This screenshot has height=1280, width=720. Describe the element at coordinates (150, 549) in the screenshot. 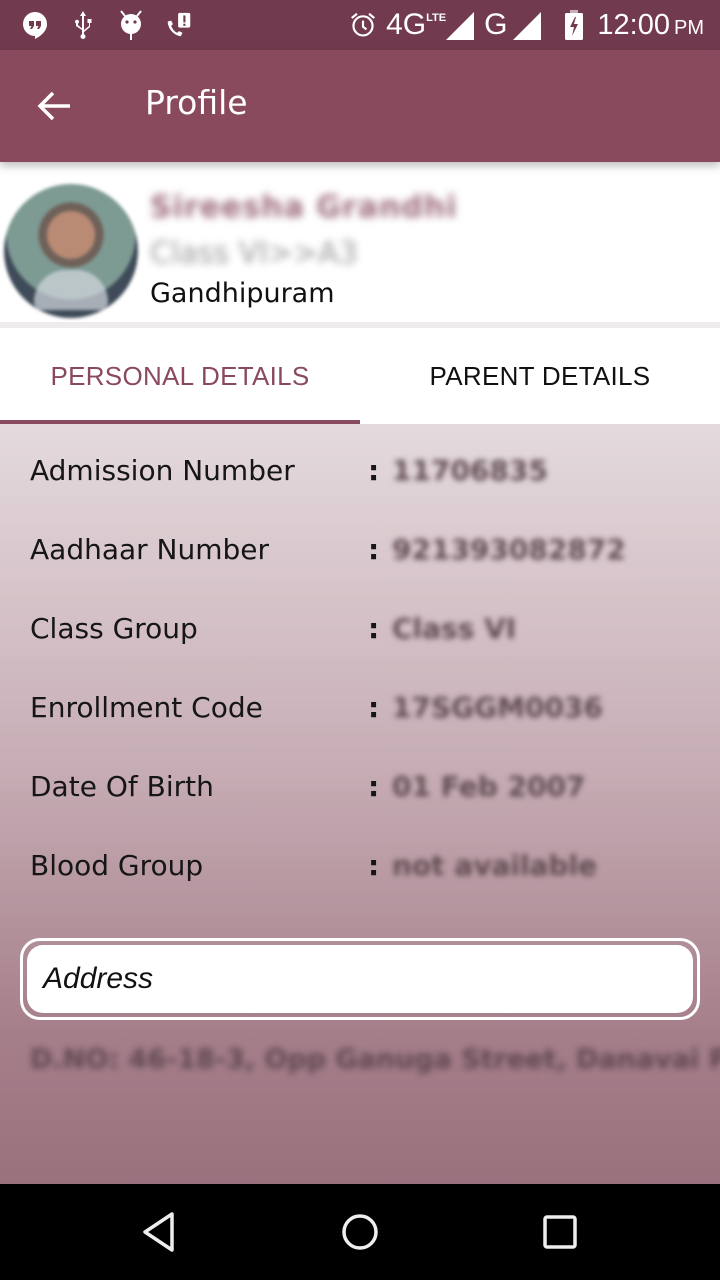

I see `detail-label: Aadhaar Number` at that location.